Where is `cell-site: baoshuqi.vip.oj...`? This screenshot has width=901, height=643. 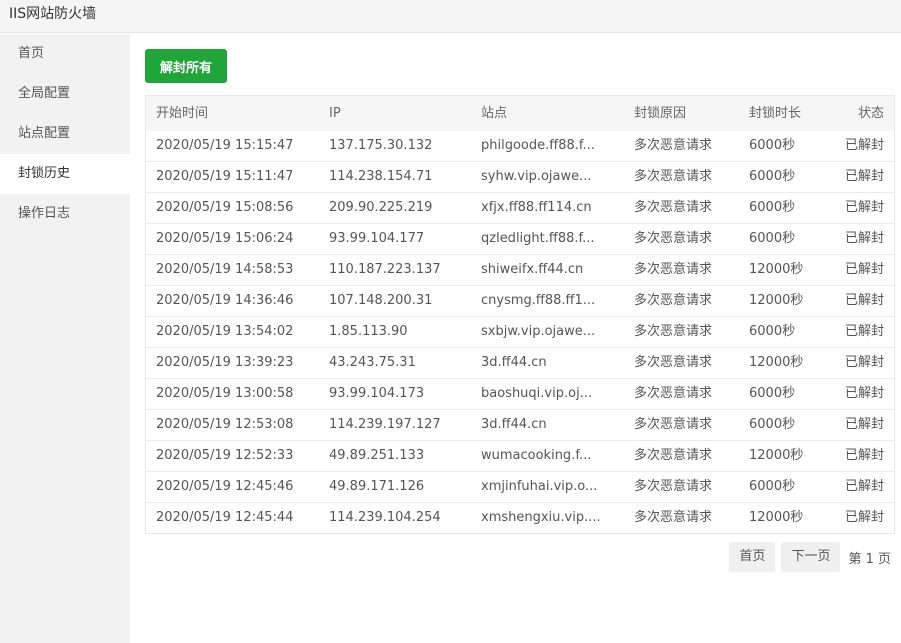
cell-site: baoshuqi.vip.oj... is located at coordinates (537, 393).